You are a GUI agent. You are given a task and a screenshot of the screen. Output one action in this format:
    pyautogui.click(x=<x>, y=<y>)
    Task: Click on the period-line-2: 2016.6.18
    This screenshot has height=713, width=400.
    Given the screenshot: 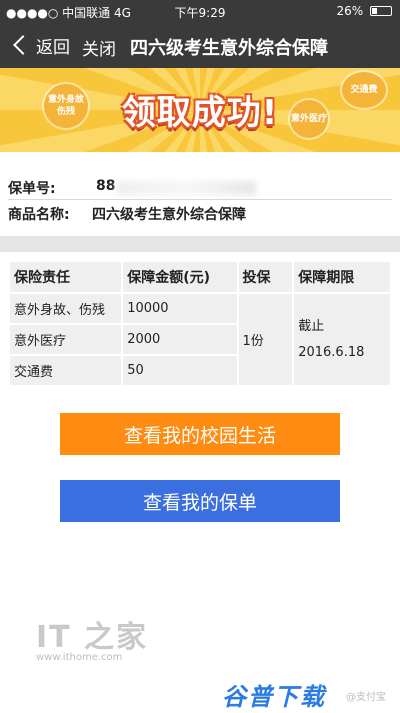 What is the action you would take?
    pyautogui.click(x=331, y=352)
    